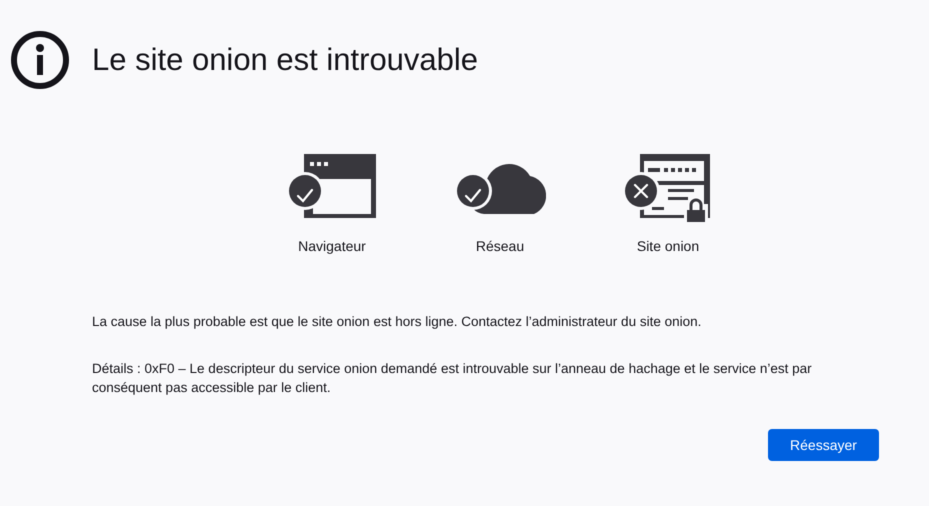 This screenshot has height=506, width=929. Describe the element at coordinates (500, 246) in the screenshot. I see `check-label: Réseau` at that location.